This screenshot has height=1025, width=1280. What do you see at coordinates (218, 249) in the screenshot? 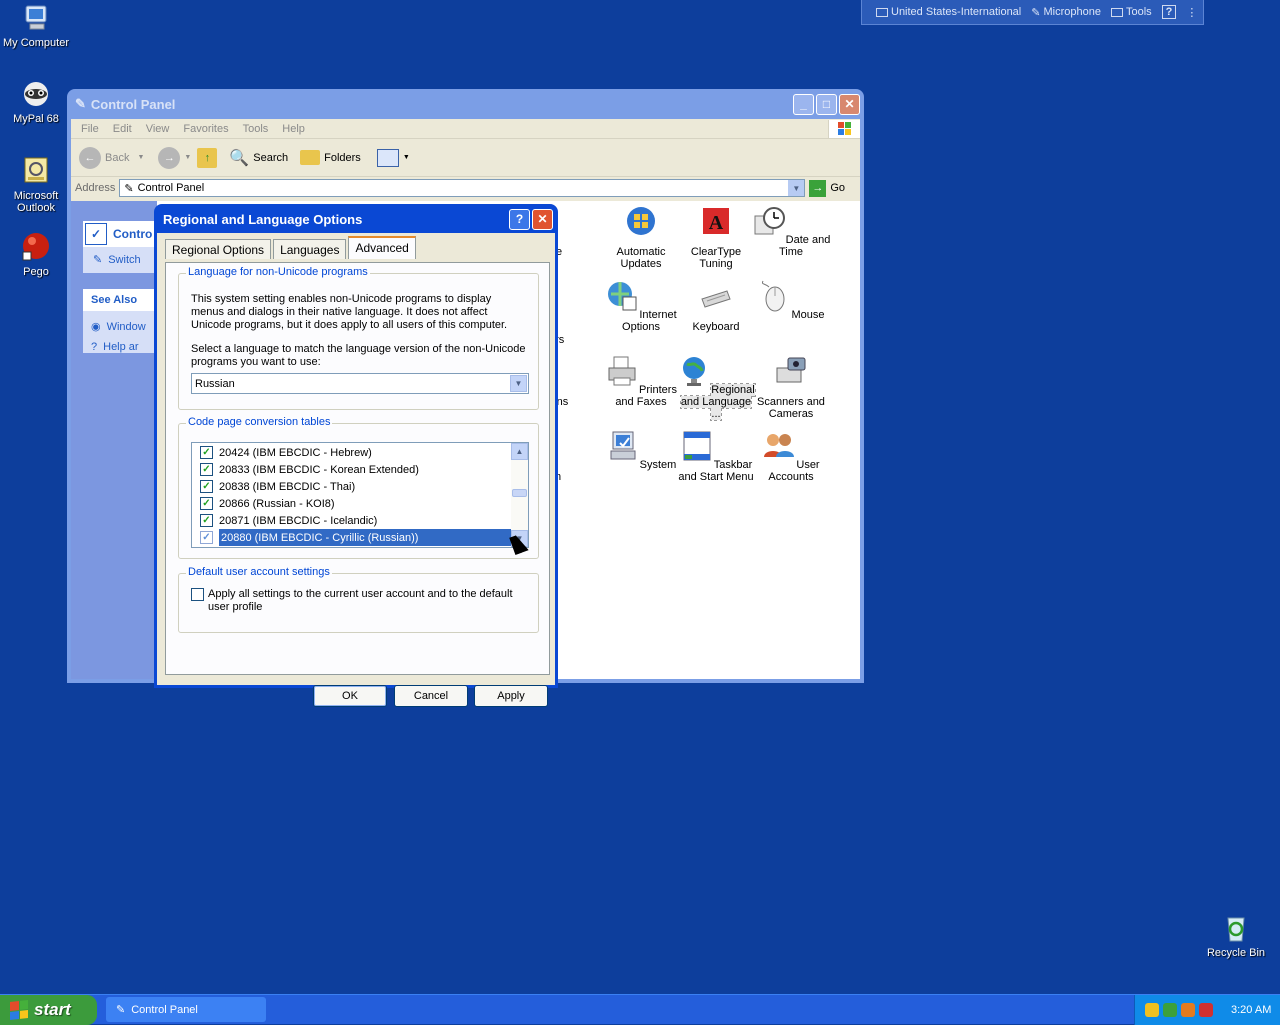
I see `tab-regional-options: Regional Options` at bounding box center [218, 249].